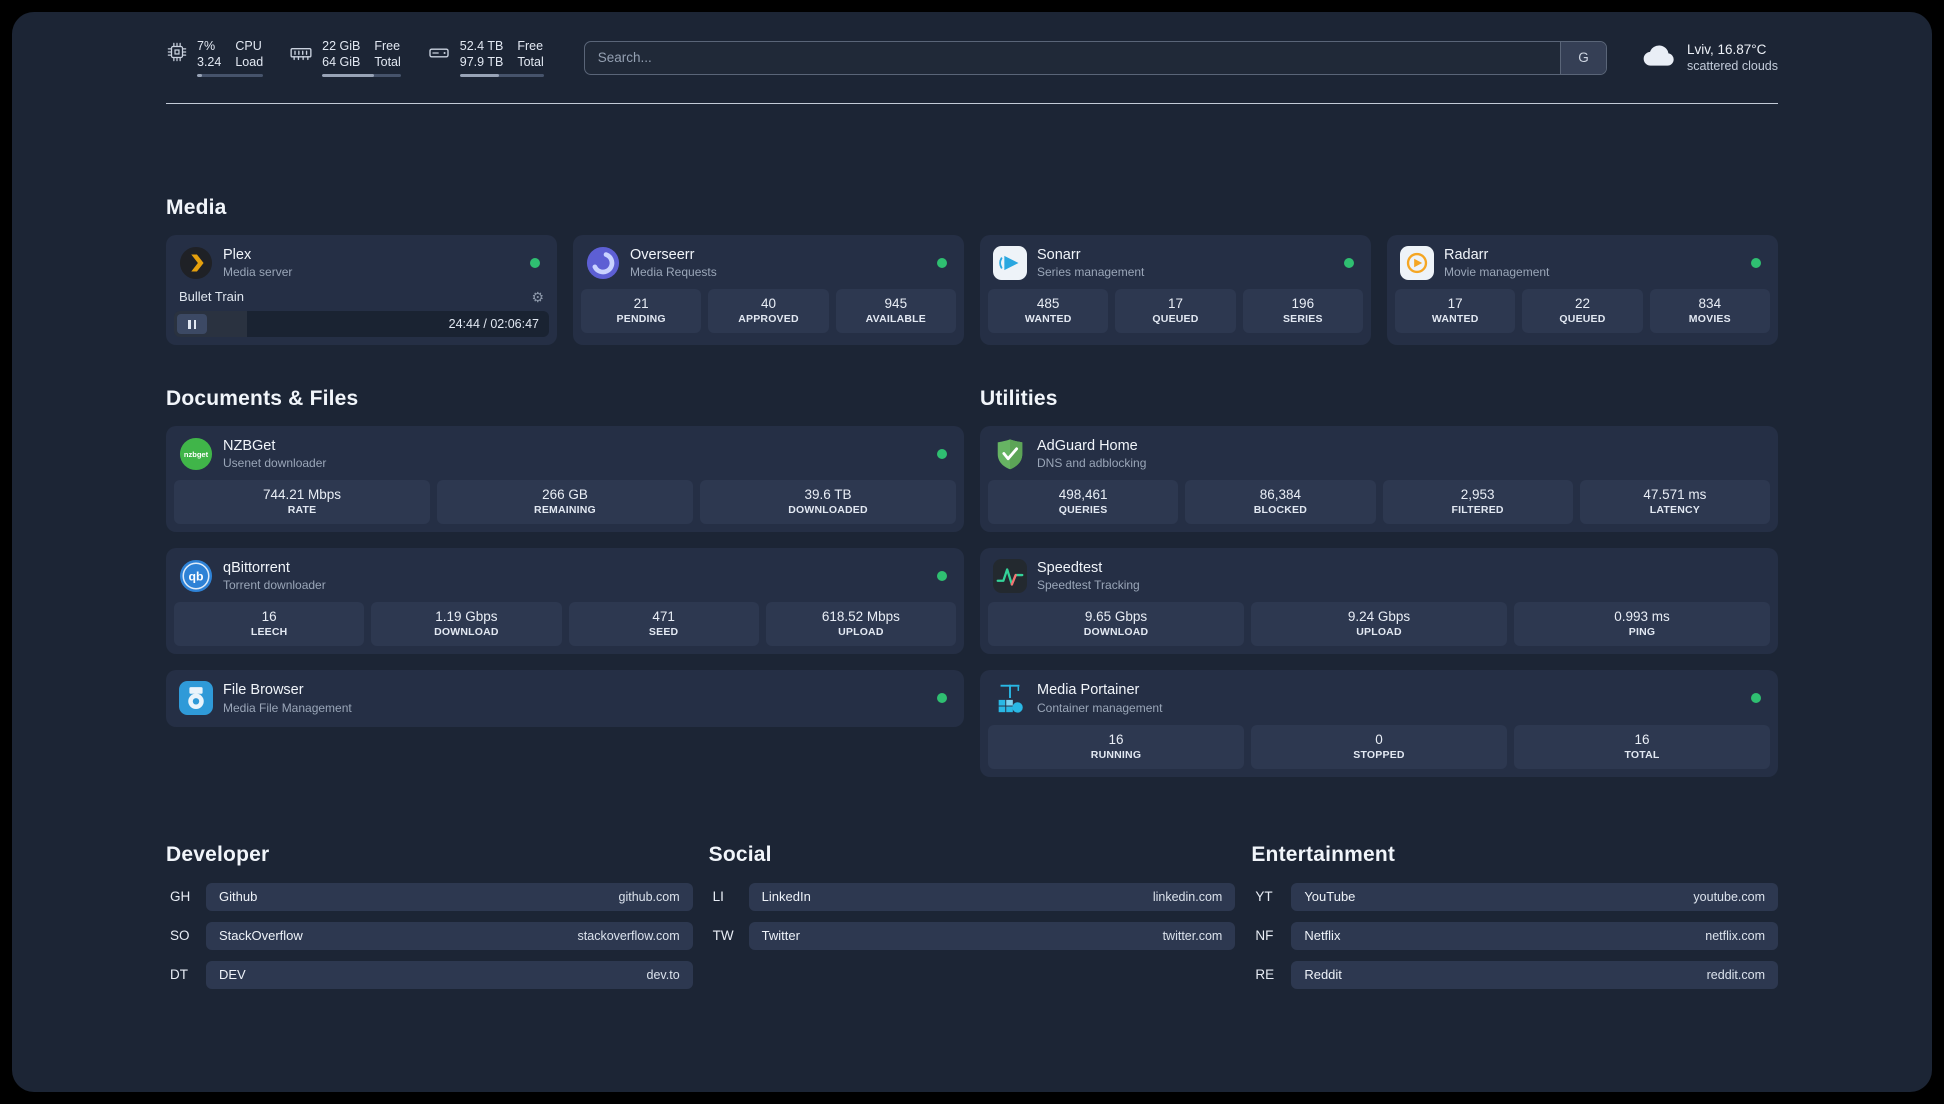 This screenshot has width=1944, height=1104. Describe the element at coordinates (1175, 266) in the screenshot. I see `sonarr-service-link: Sonarr Series management` at that location.